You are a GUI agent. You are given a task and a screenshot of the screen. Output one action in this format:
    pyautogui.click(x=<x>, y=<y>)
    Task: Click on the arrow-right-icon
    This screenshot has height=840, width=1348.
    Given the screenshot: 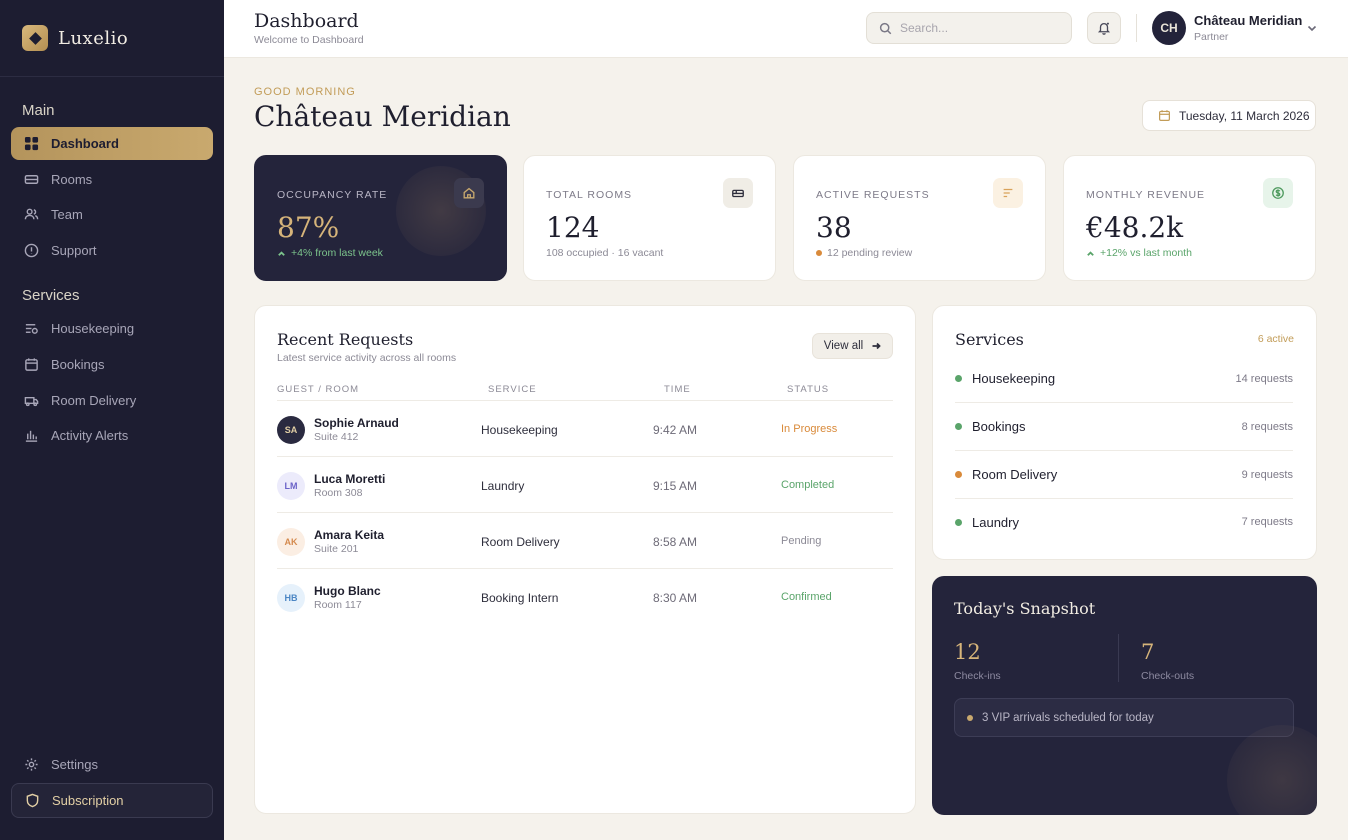 What is the action you would take?
    pyautogui.click(x=876, y=346)
    